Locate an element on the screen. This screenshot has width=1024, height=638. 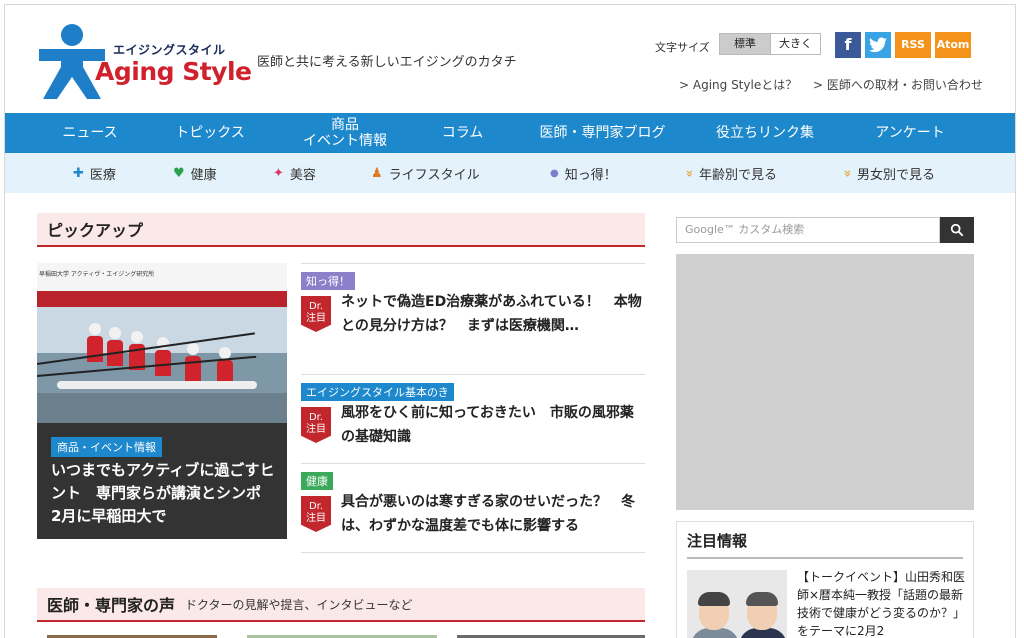
facebook-icon: f is located at coordinates (848, 45).